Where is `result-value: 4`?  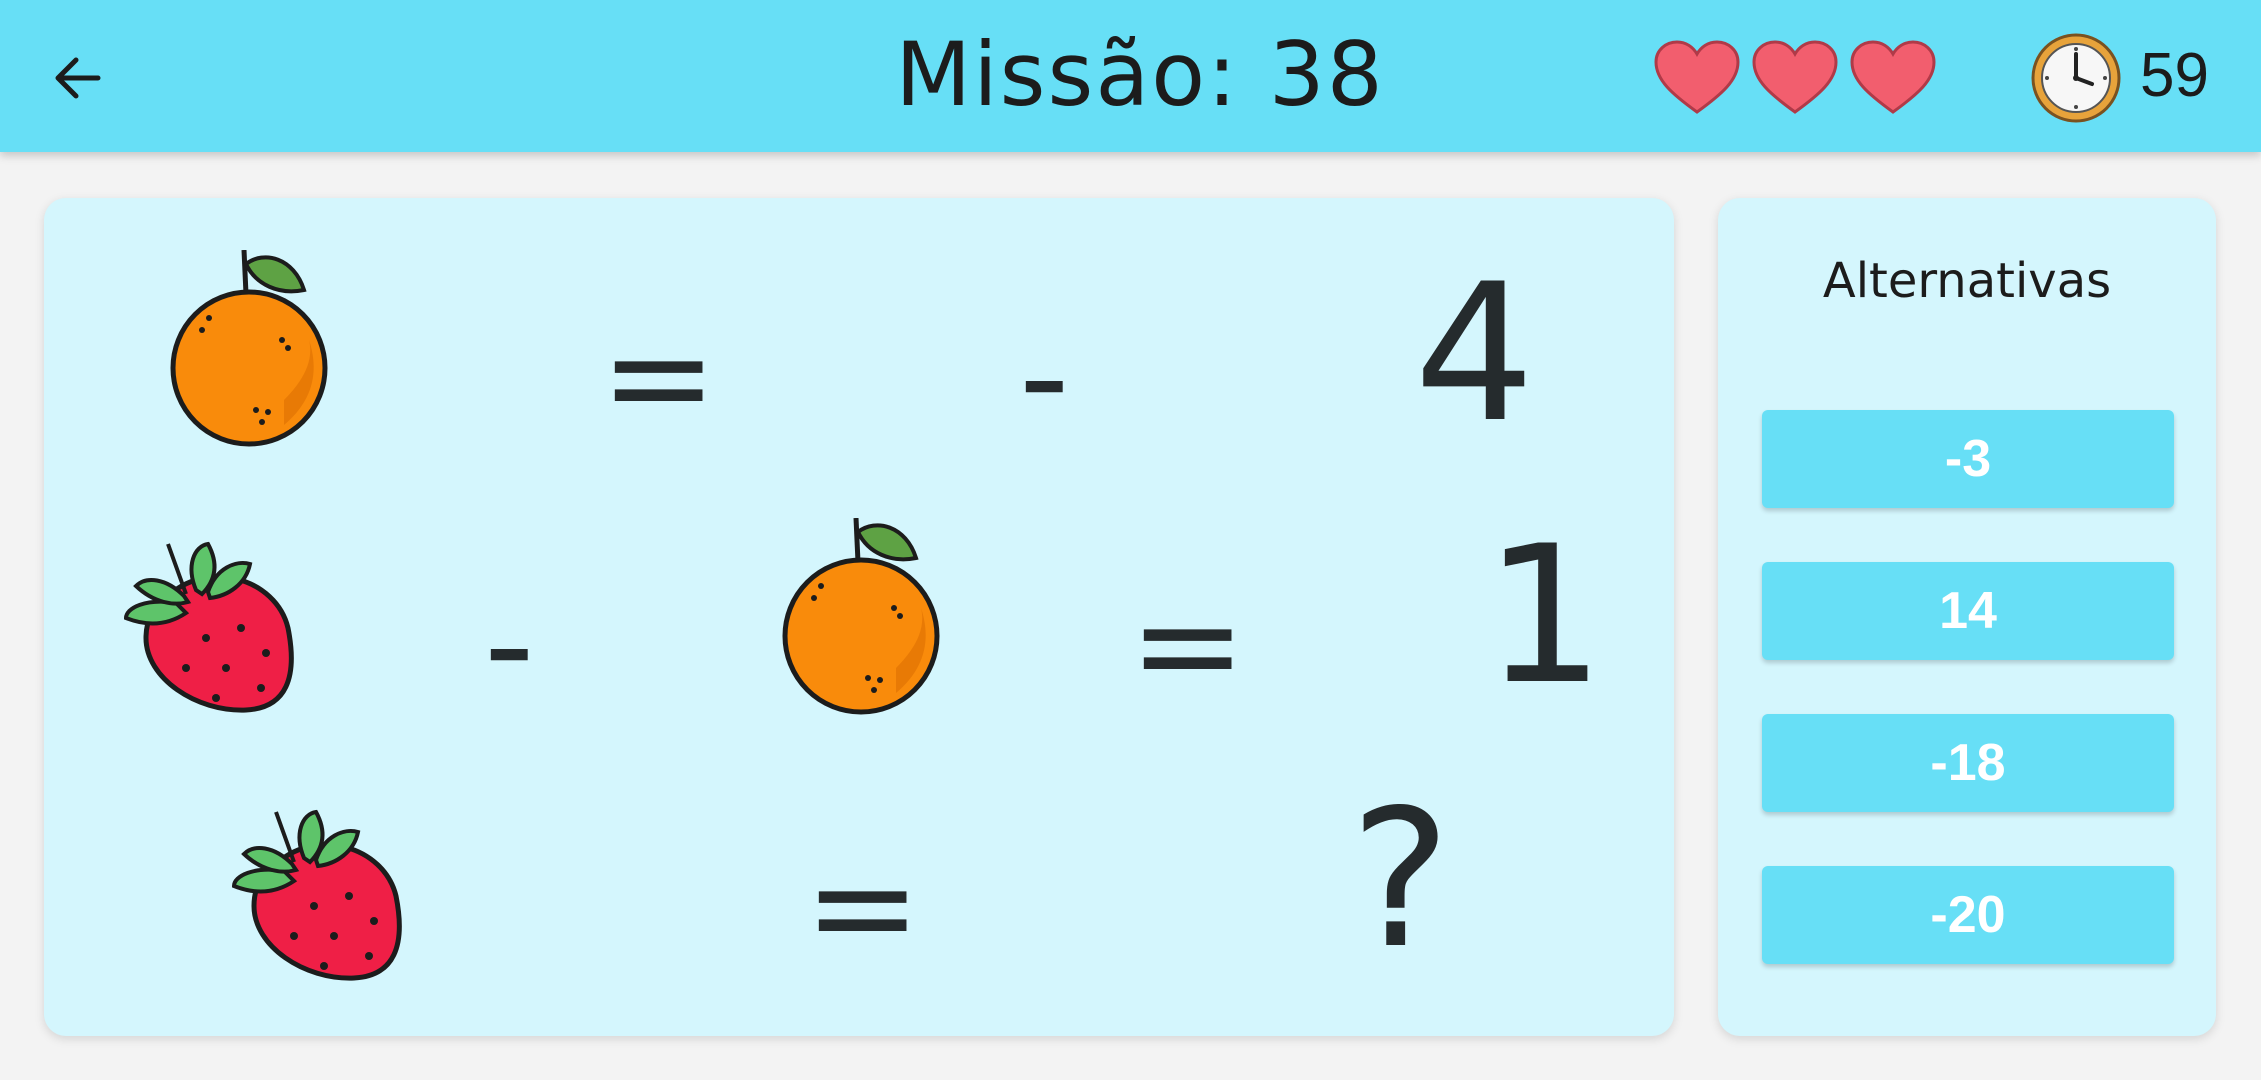
result-value: 4 is located at coordinates (1474, 353).